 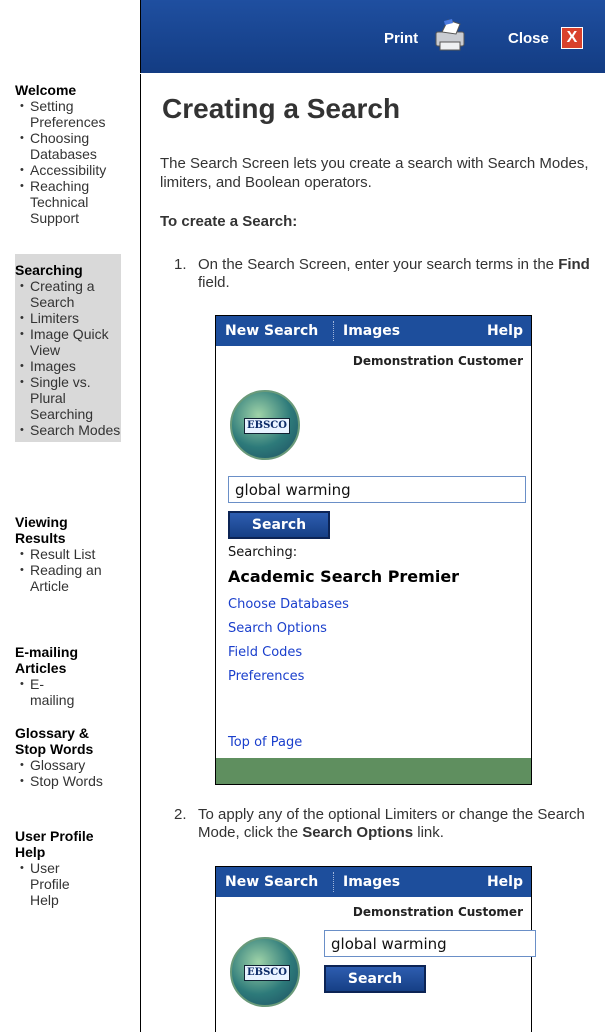 What do you see at coordinates (263, 552) in the screenshot?
I see `searching-label: Searching:` at bounding box center [263, 552].